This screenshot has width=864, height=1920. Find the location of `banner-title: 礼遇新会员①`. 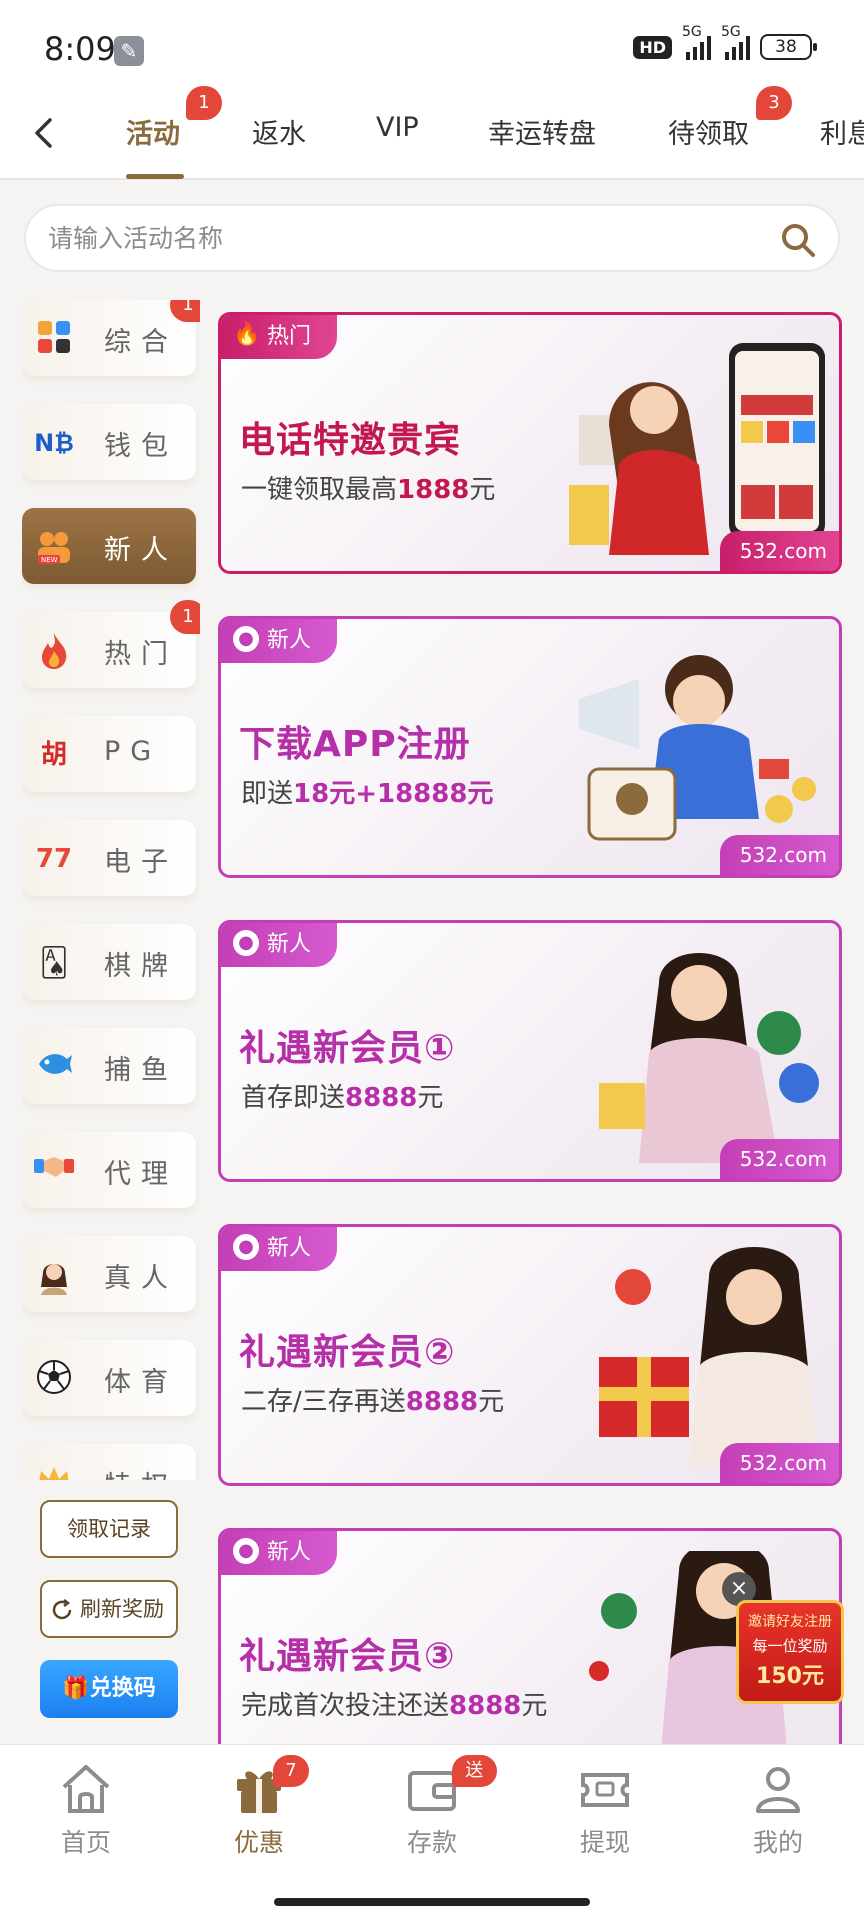

banner-title: 礼遇新会员① is located at coordinates (347, 1048).